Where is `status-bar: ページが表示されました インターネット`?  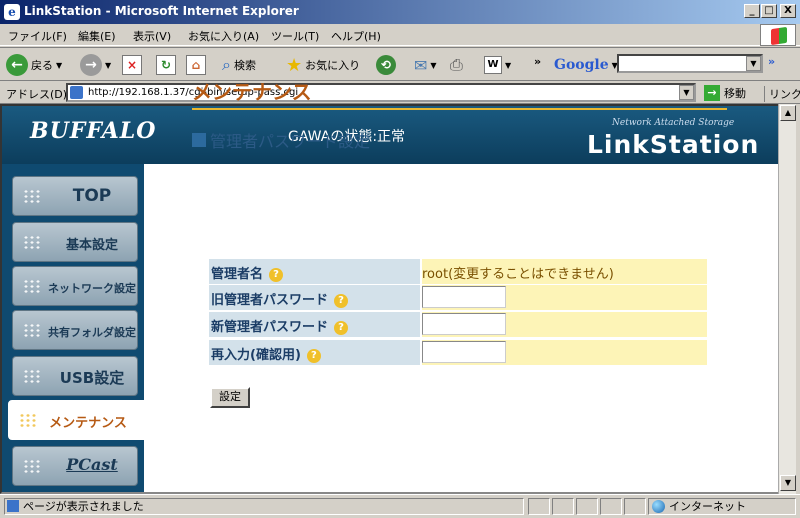 status-bar: ページが表示されました インターネット is located at coordinates (400, 506).